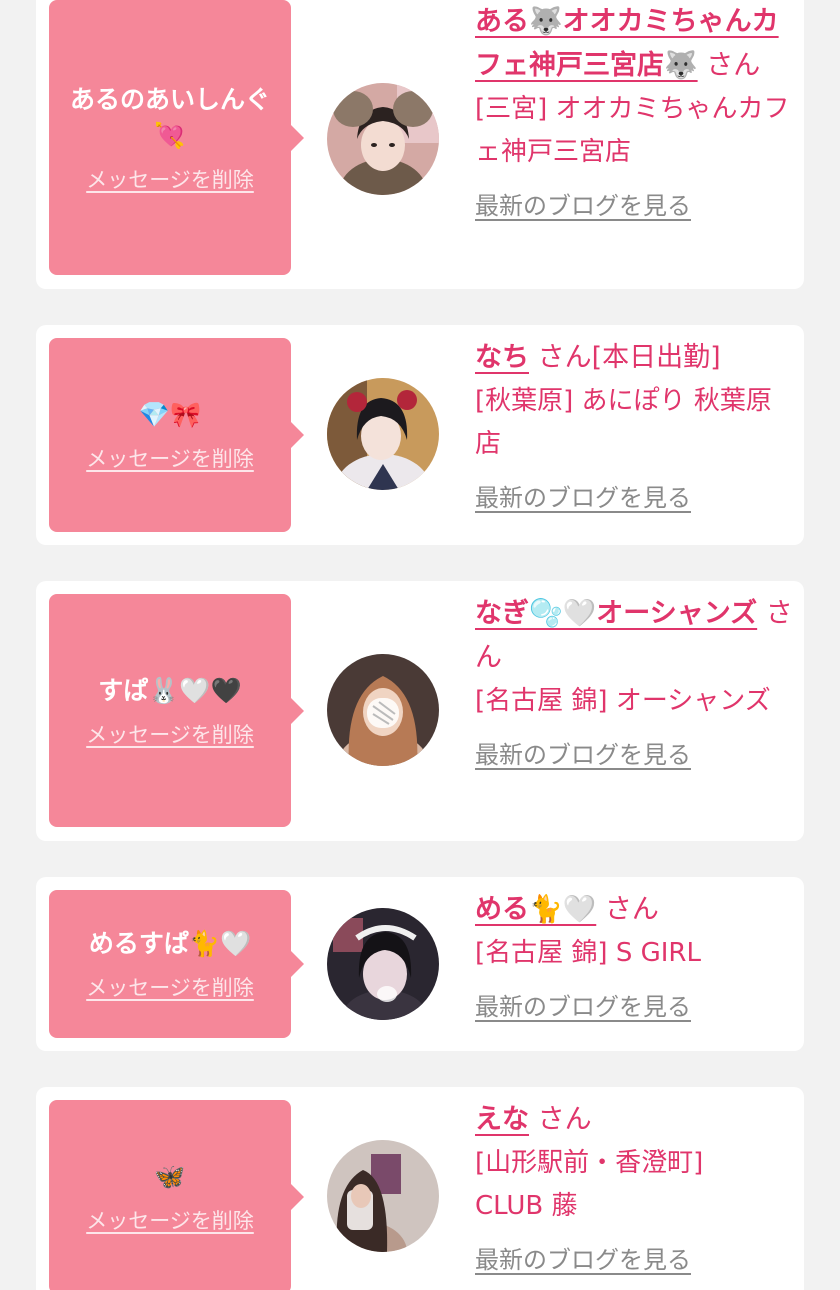  Describe the element at coordinates (656, 357) in the screenshot. I see `status-badge: [本日出勤]` at that location.